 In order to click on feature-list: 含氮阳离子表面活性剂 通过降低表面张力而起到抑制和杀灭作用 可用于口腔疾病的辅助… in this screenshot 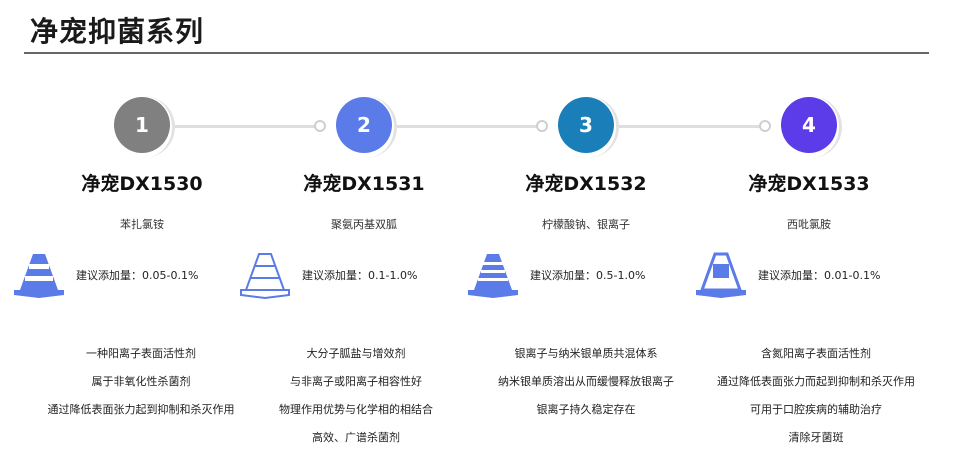, I will do `click(816, 402)`.